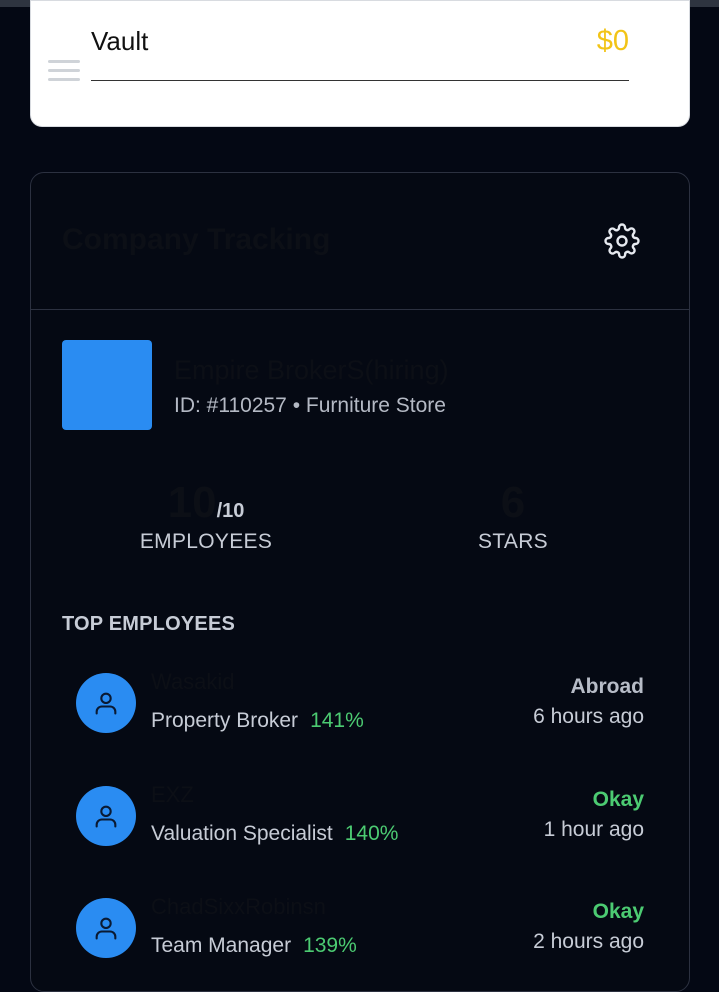  Describe the element at coordinates (337, 720) in the screenshot. I see `employee-effectiveness: 141%` at that location.